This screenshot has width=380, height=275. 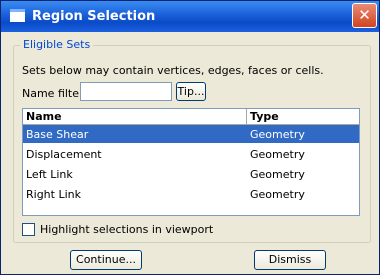 I want to click on row-name: Right Link, so click(x=53, y=194).